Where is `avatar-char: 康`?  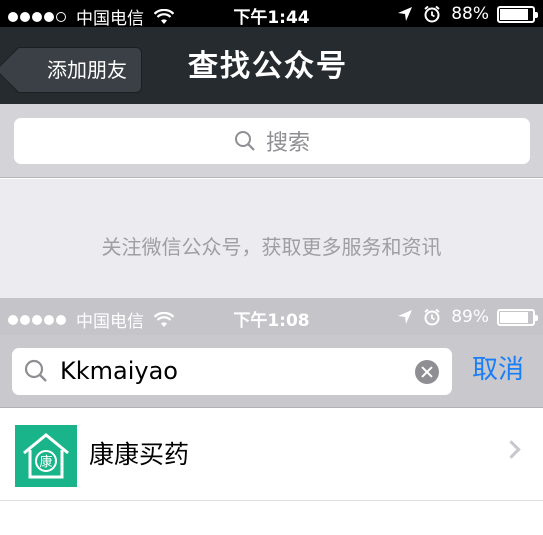
avatar-char: 康 is located at coordinates (45, 462).